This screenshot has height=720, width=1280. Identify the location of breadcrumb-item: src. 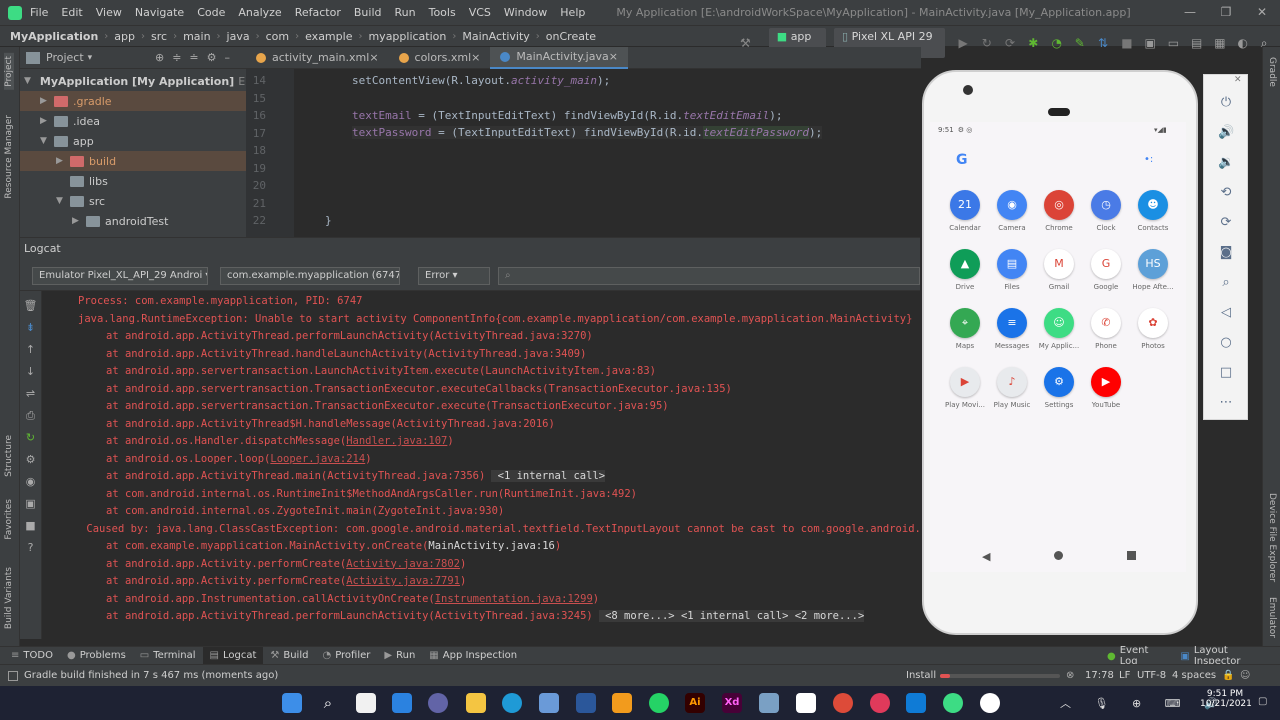
(159, 36).